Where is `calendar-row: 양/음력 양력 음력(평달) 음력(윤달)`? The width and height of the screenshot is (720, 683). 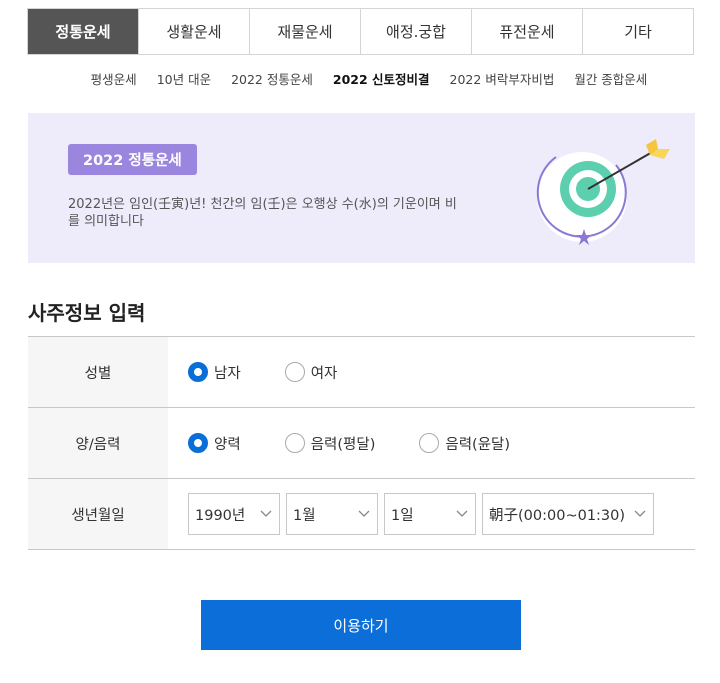
calendar-row: 양/음력 양력 음력(평달) 음력(윤달) is located at coordinates (361, 443).